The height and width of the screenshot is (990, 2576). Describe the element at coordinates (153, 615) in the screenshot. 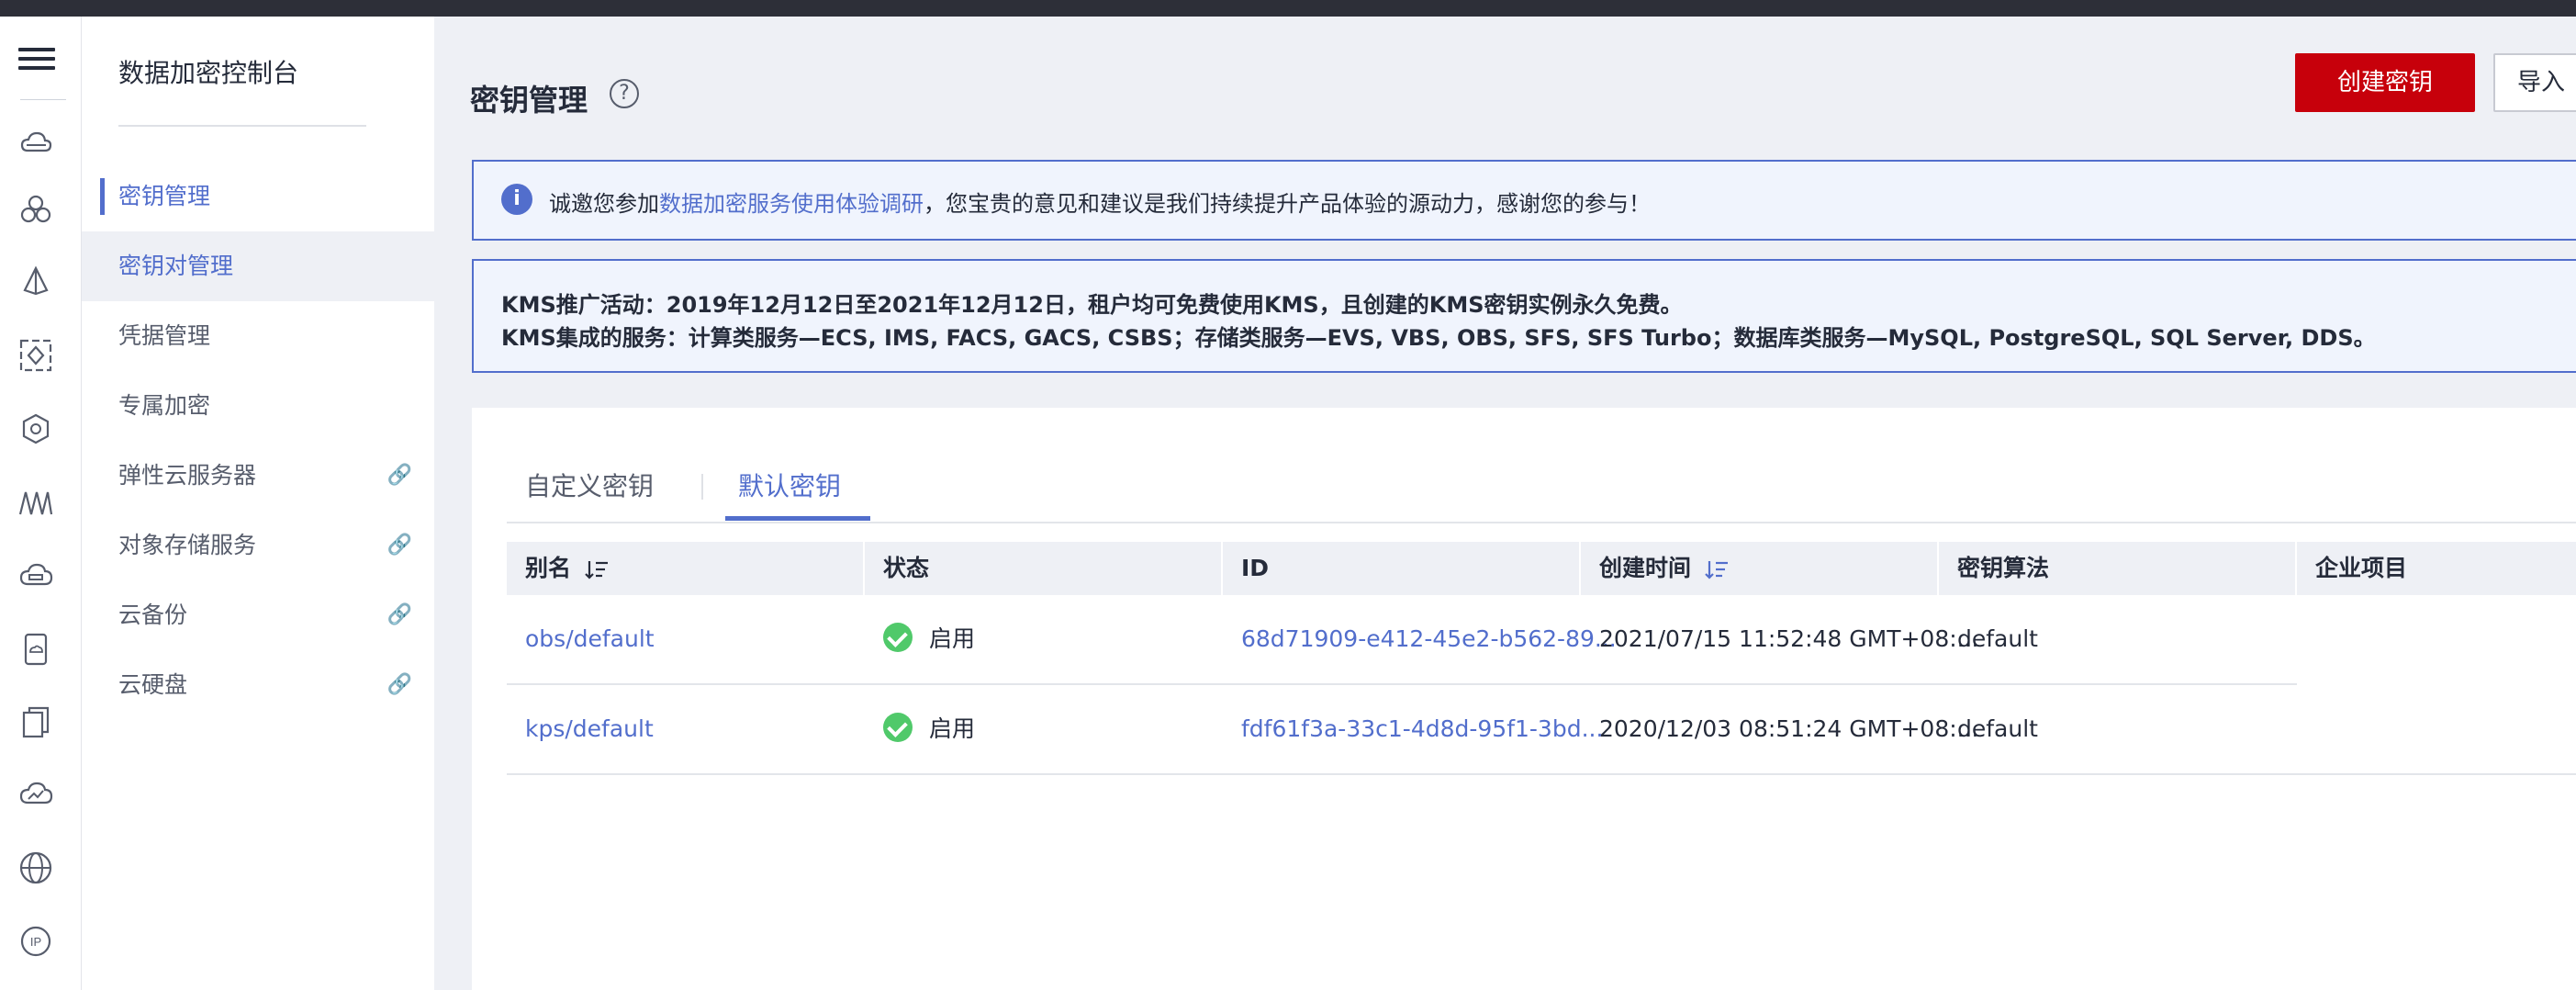

I see `sidebar-item-label: 云备份` at that location.